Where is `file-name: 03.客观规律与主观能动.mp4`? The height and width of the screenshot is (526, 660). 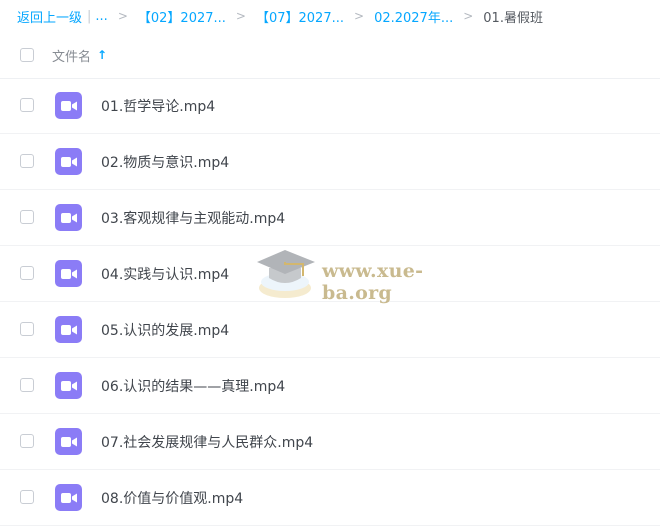
file-name: 03.客观规律与主观能动.mp4 is located at coordinates (193, 218).